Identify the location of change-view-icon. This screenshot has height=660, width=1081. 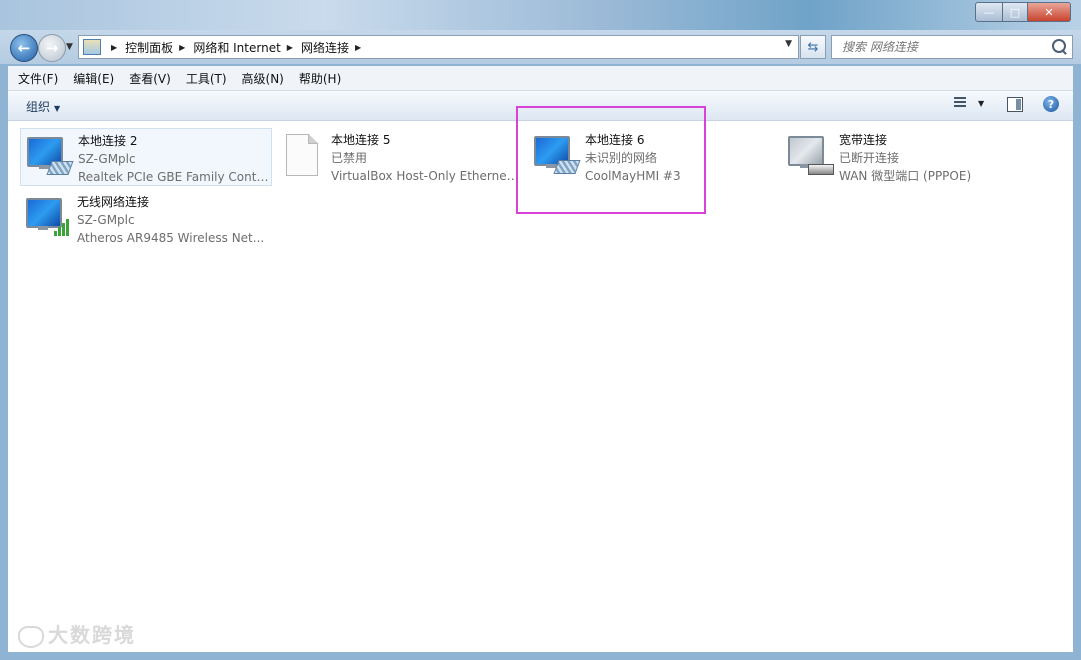
(962, 104).